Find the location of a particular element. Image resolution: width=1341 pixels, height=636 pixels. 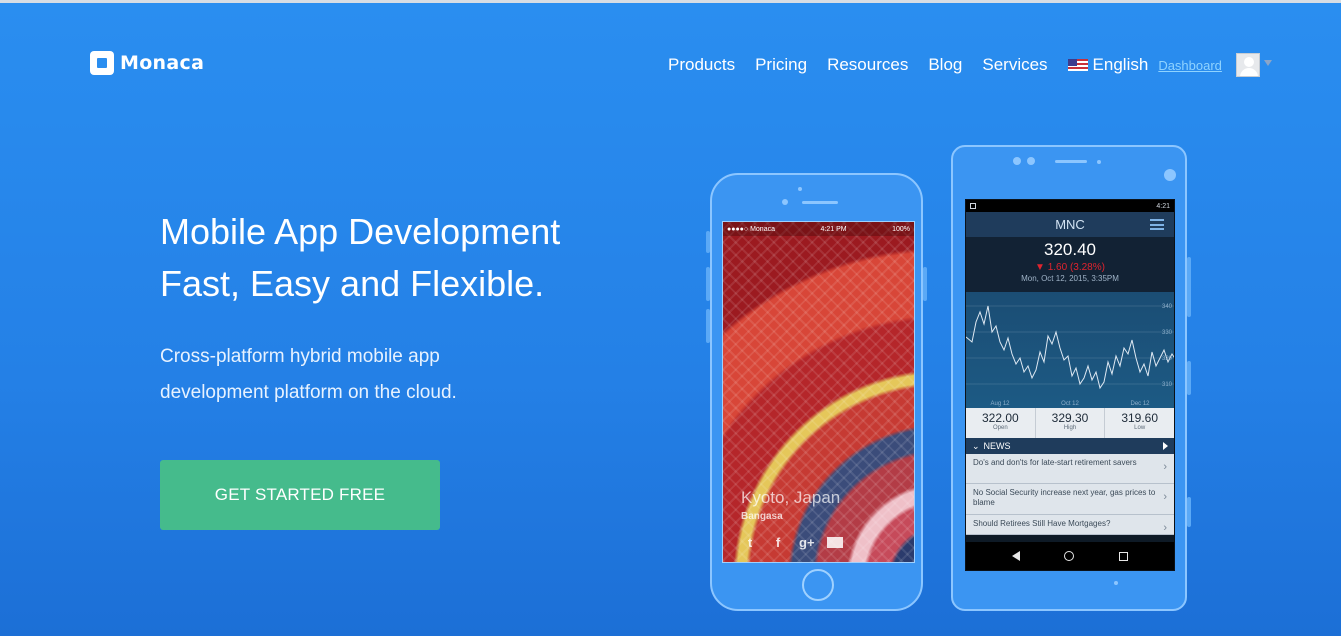

news-item: Should Retirees Still Have Mortgages? › is located at coordinates (1070, 525).